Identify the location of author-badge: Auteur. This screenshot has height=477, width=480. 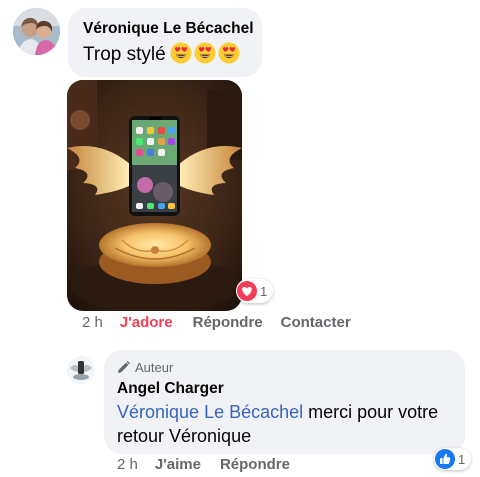
(145, 367).